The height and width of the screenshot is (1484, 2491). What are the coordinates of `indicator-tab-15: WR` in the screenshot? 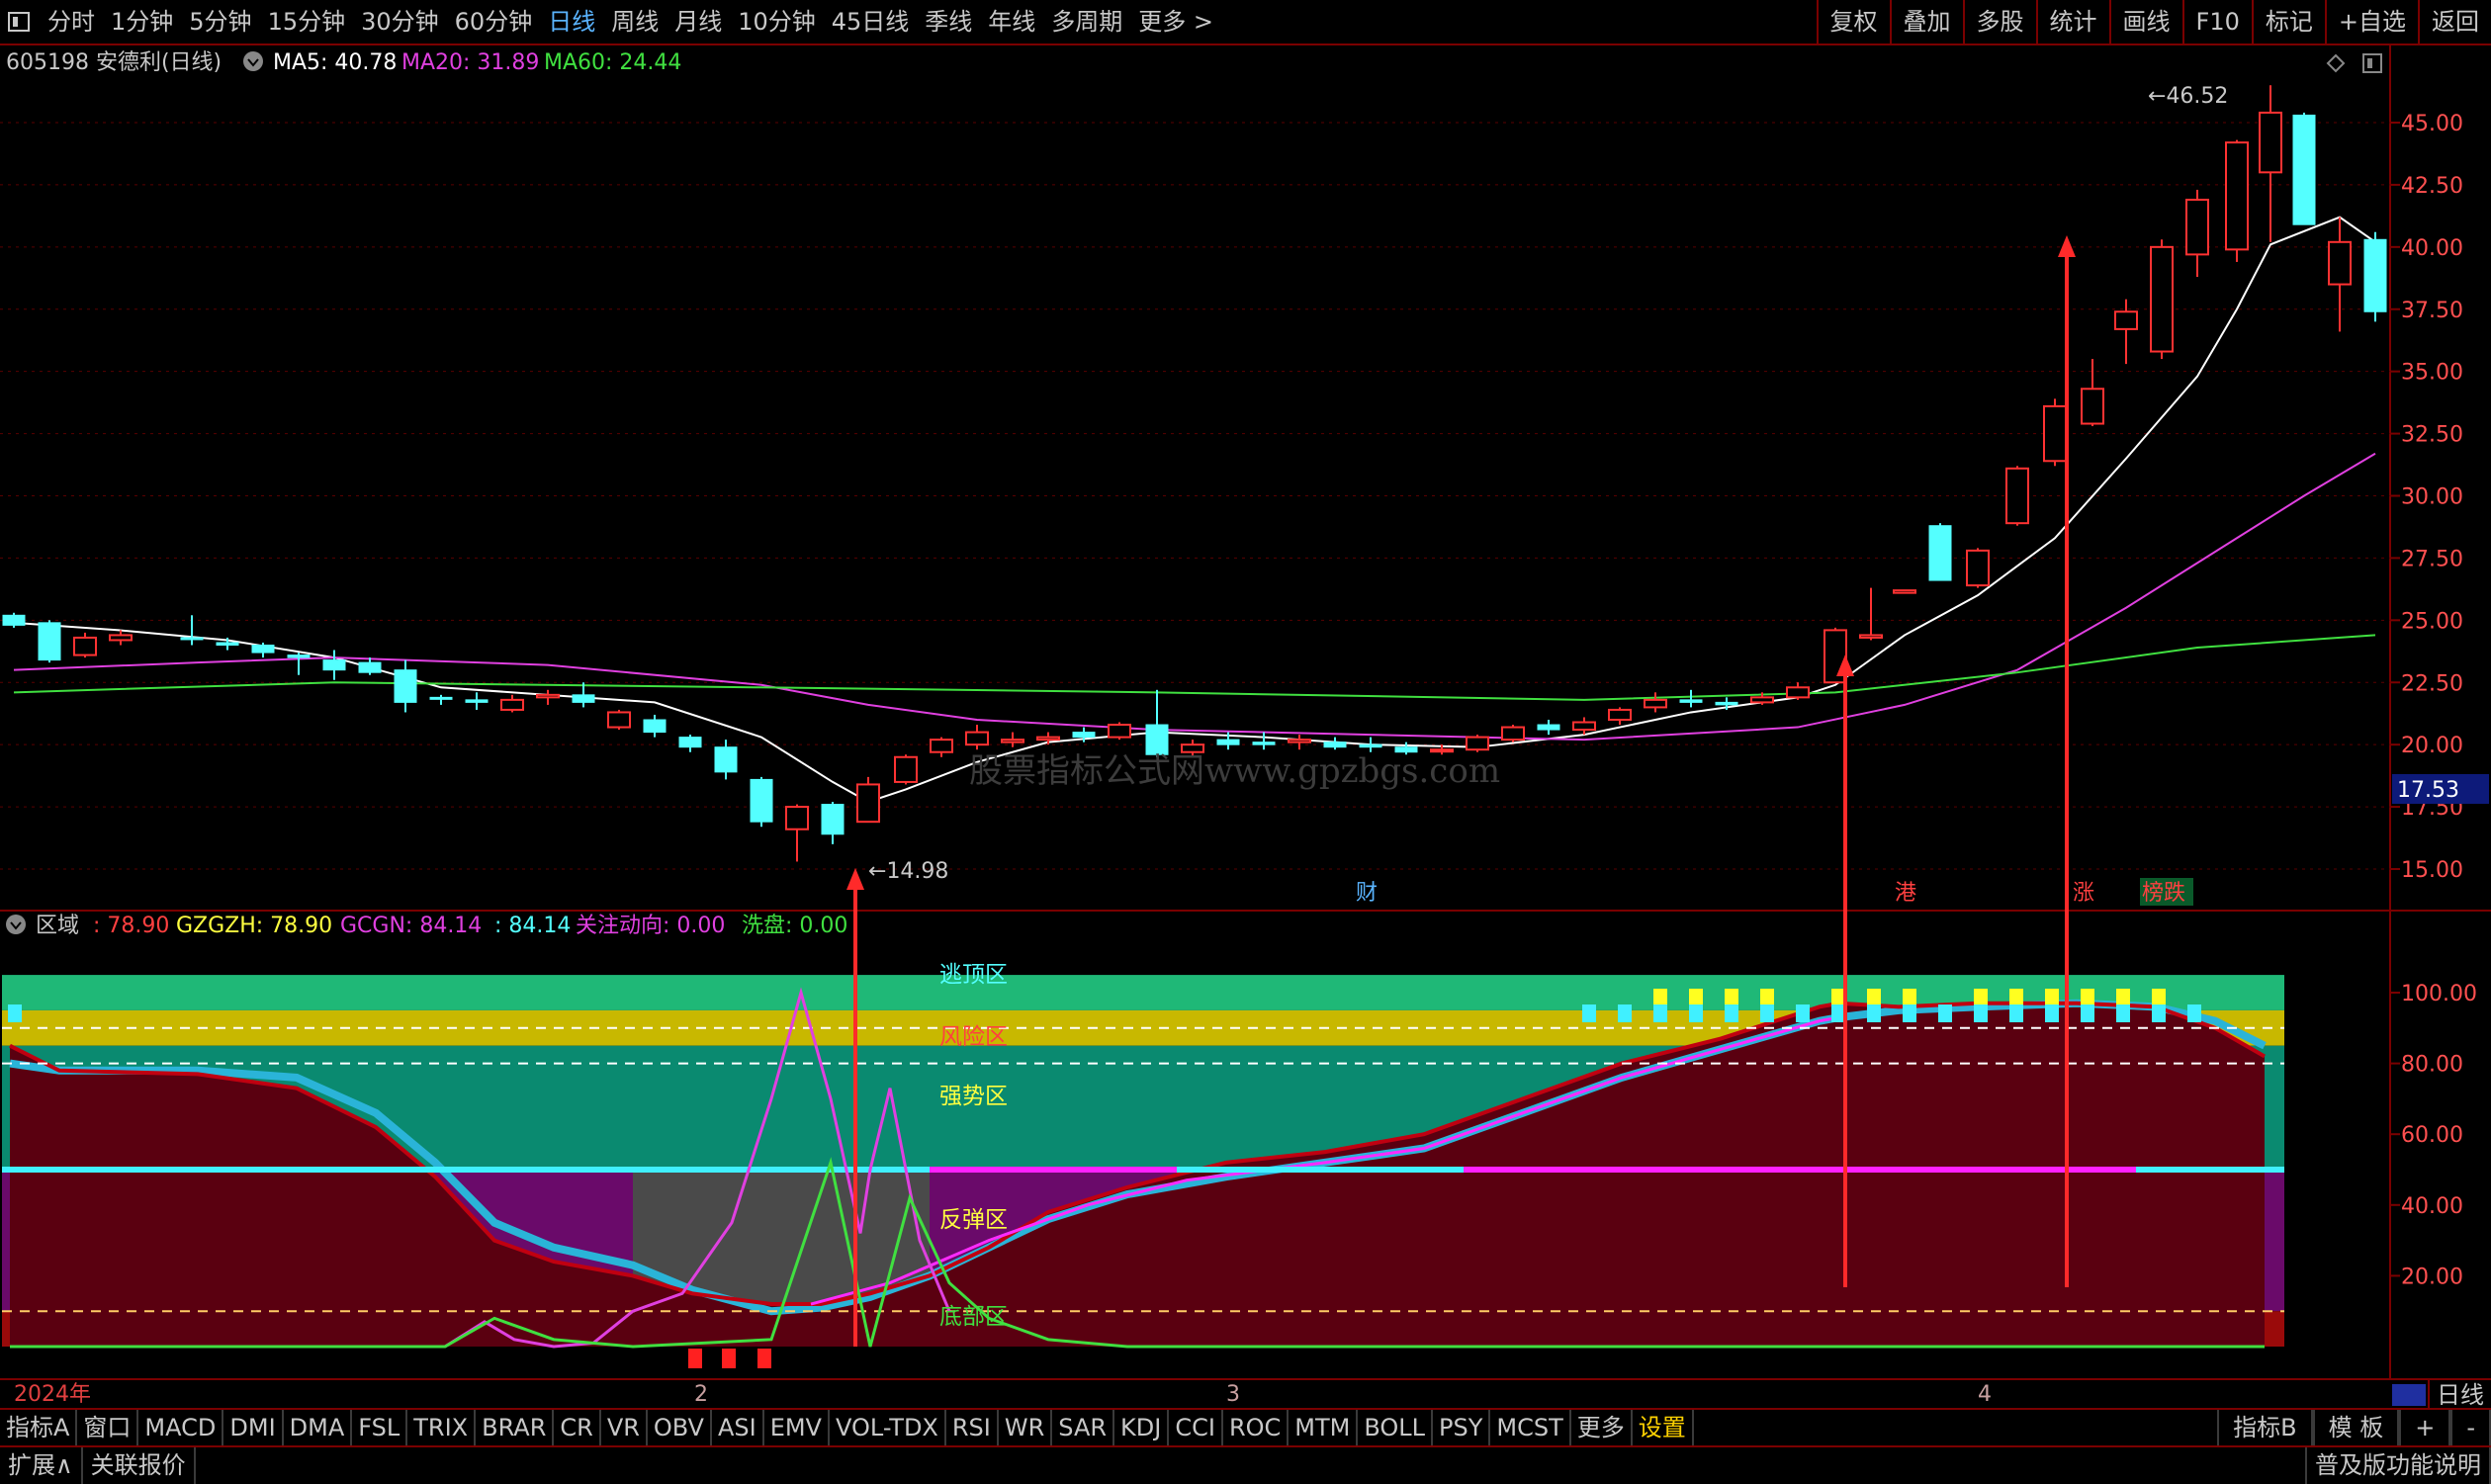 It's located at (1026, 1427).